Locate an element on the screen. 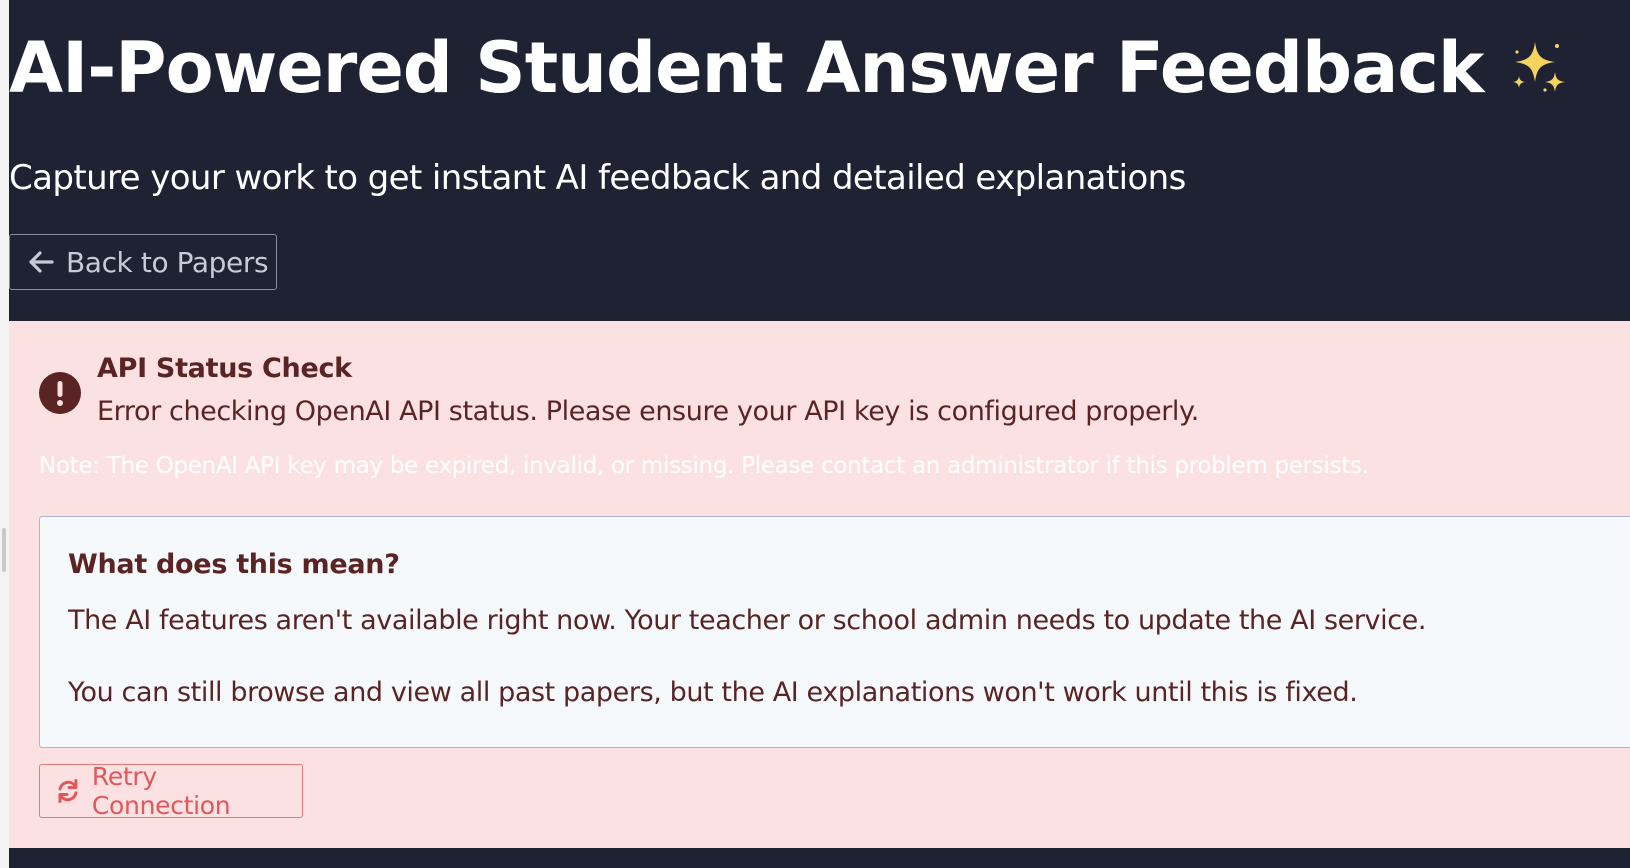 This screenshot has width=1630, height=868. back-to-papers-label: Back to Papers is located at coordinates (167, 262).